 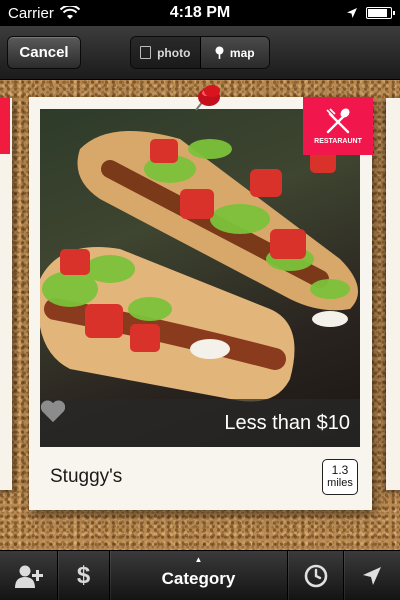 What do you see at coordinates (69, 12) in the screenshot?
I see `wifi-icon` at bounding box center [69, 12].